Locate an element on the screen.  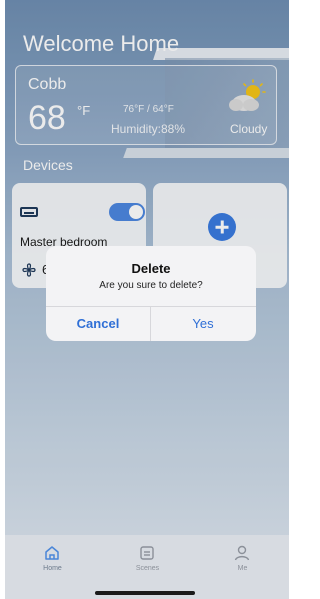
confirm-yes-button: Yes is located at coordinates (203, 324).